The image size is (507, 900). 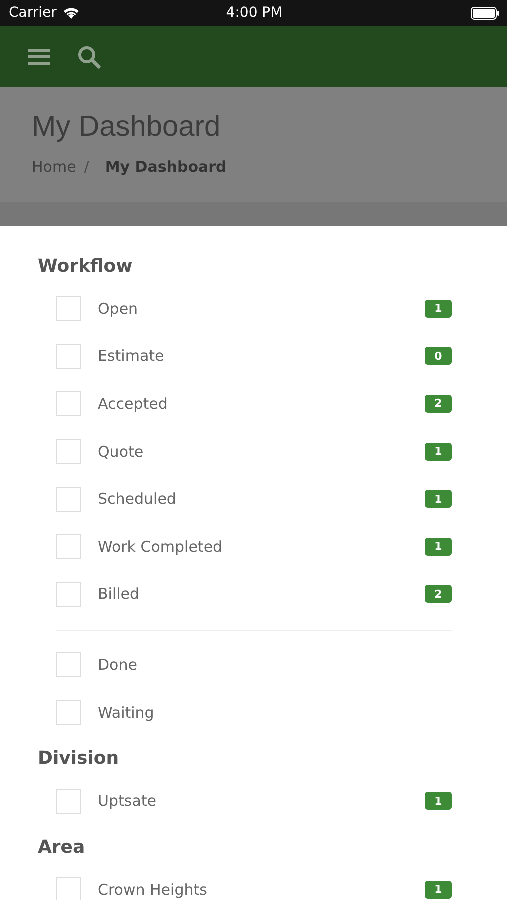 What do you see at coordinates (86, 266) in the screenshot?
I see `section-heading: Workflow` at bounding box center [86, 266].